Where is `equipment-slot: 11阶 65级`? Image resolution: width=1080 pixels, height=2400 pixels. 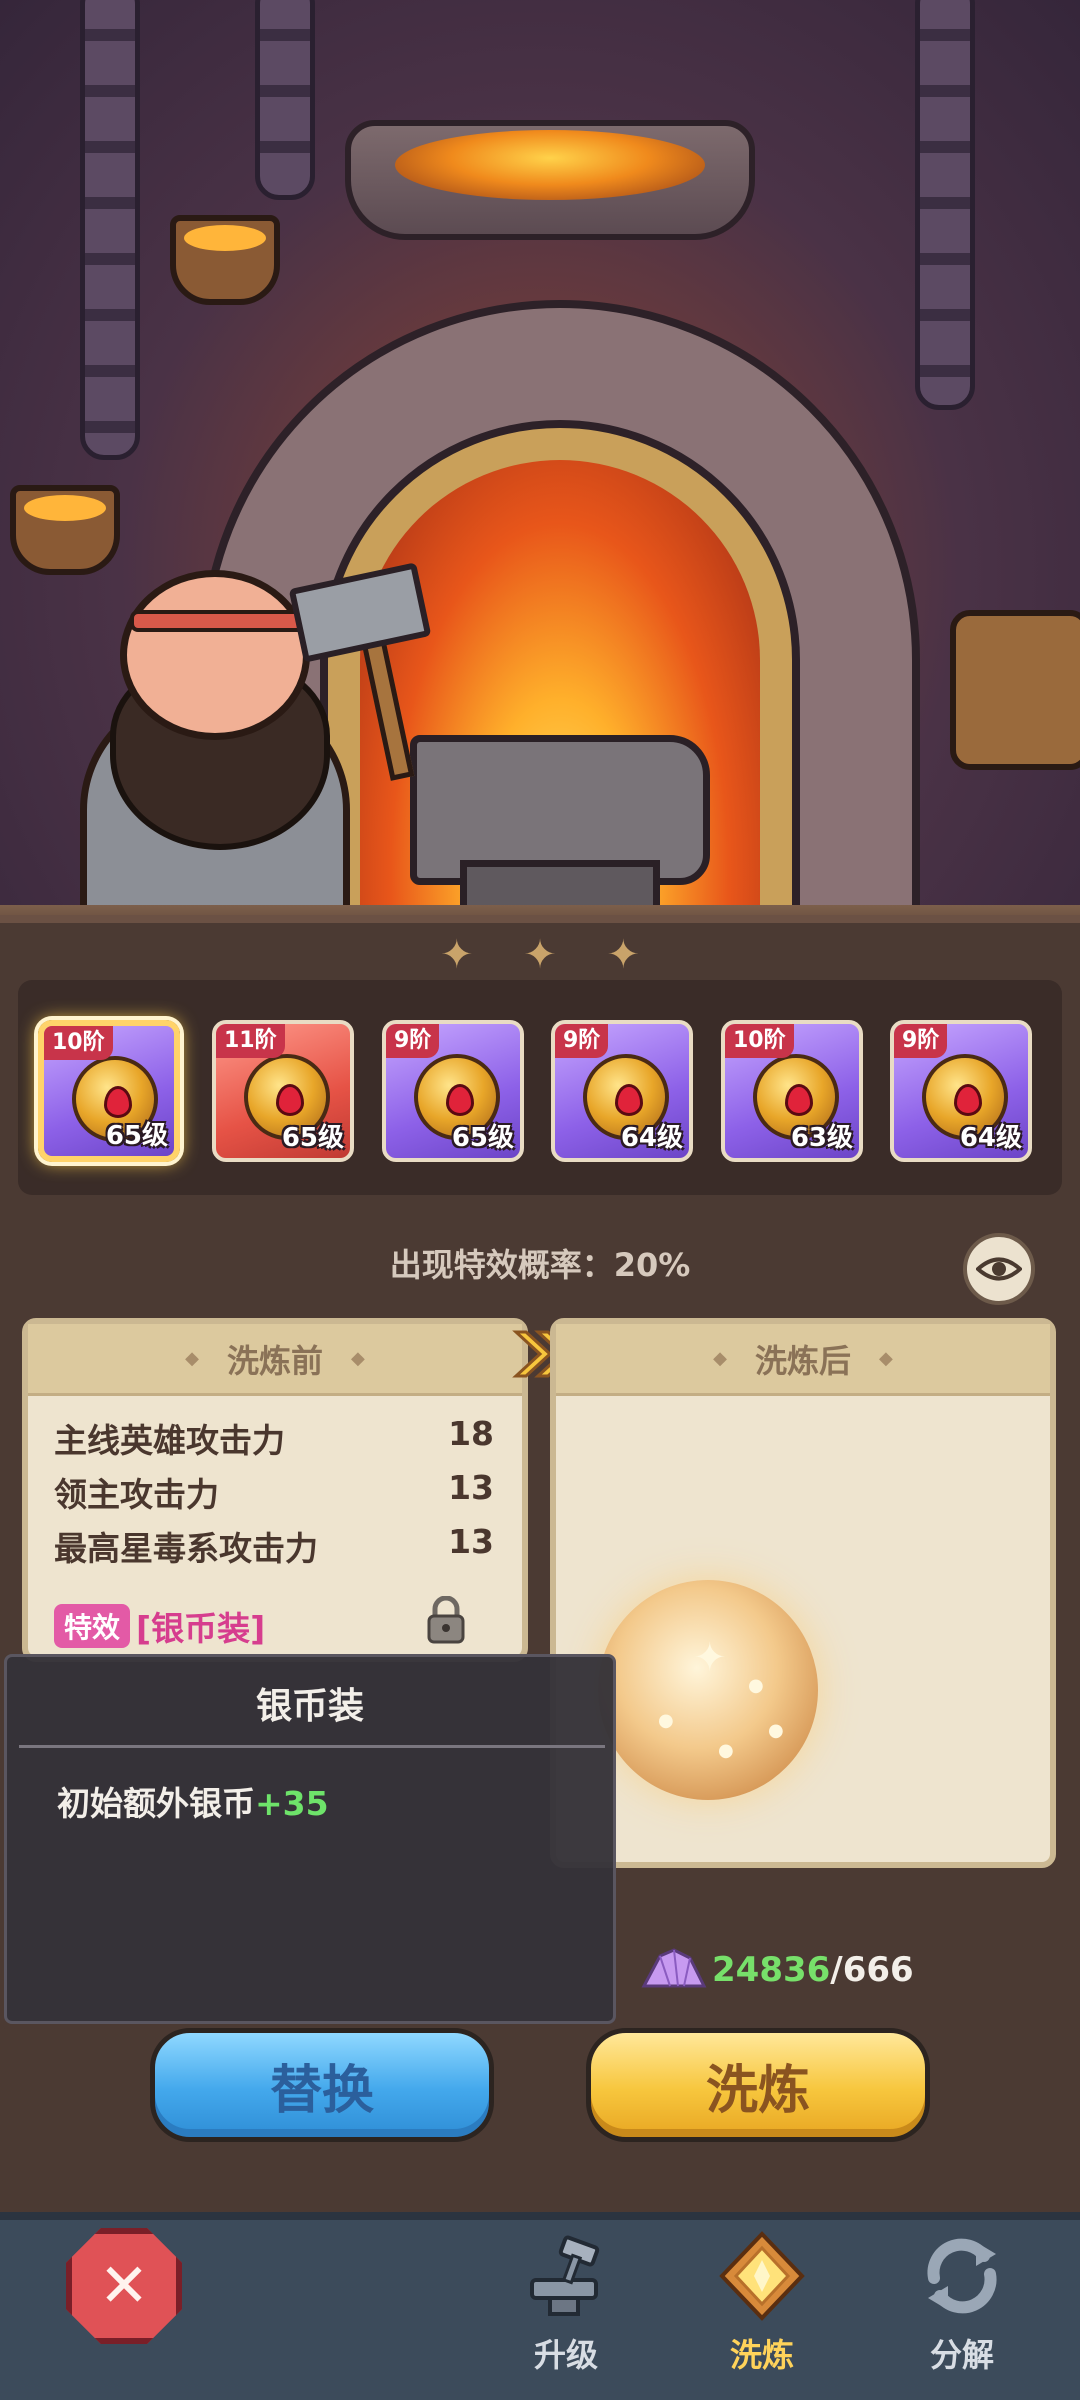
equipment-slot: 11阶 65级 is located at coordinates (283, 1091).